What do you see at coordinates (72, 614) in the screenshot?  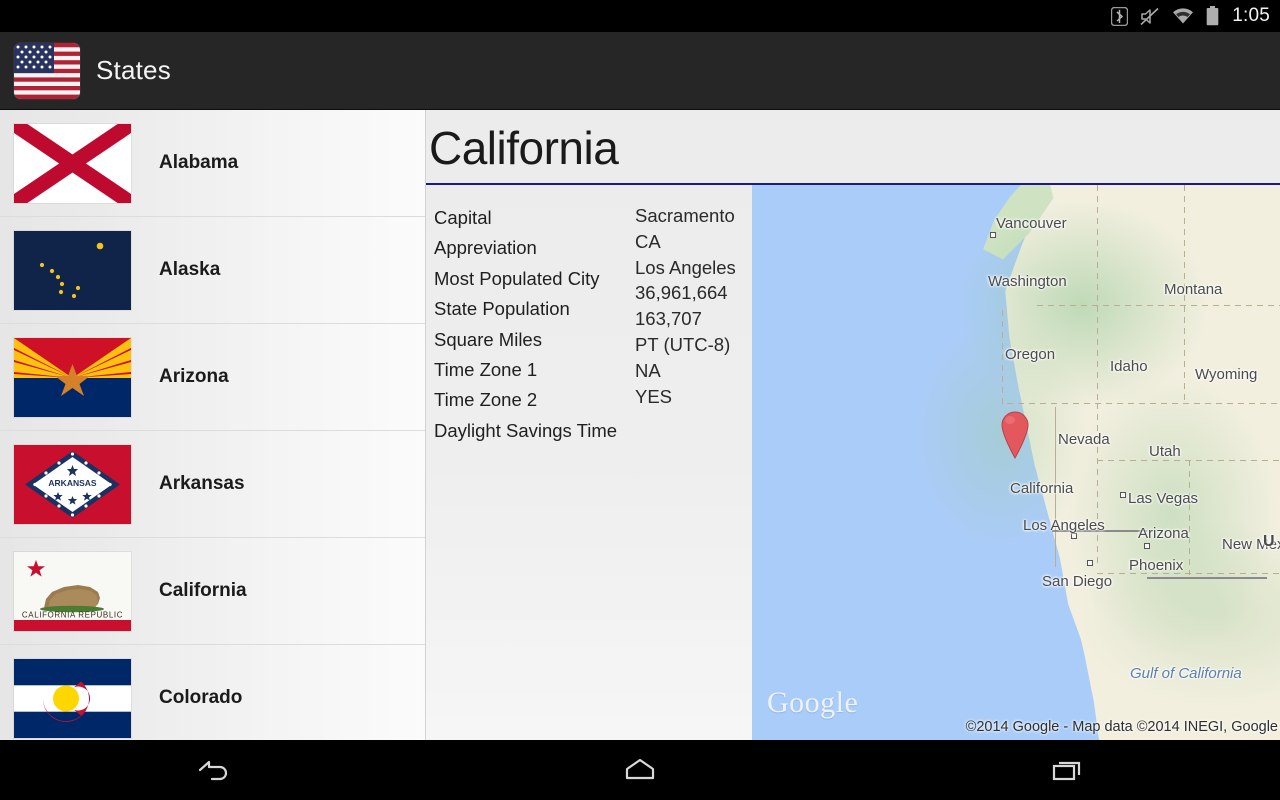 I see `california-flag-text: CALIFORNIA REPUBLIC` at bounding box center [72, 614].